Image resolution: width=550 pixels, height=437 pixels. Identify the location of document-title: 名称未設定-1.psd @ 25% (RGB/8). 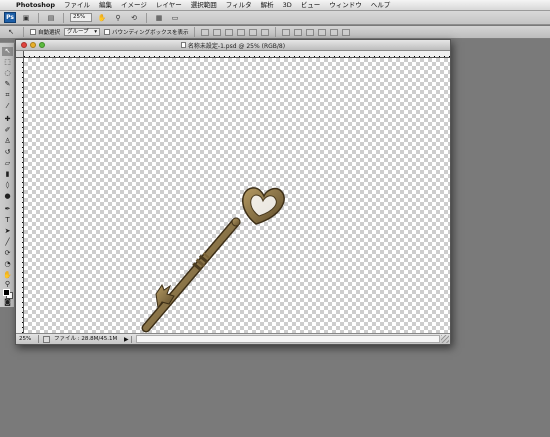
(233, 45).